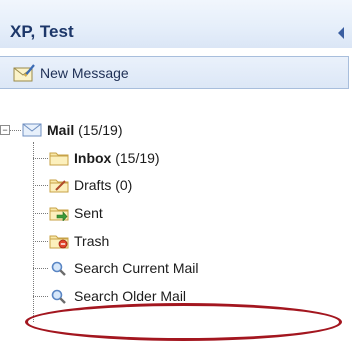  What do you see at coordinates (5, 130) in the screenshot?
I see `tree-expander-minus: −` at bounding box center [5, 130].